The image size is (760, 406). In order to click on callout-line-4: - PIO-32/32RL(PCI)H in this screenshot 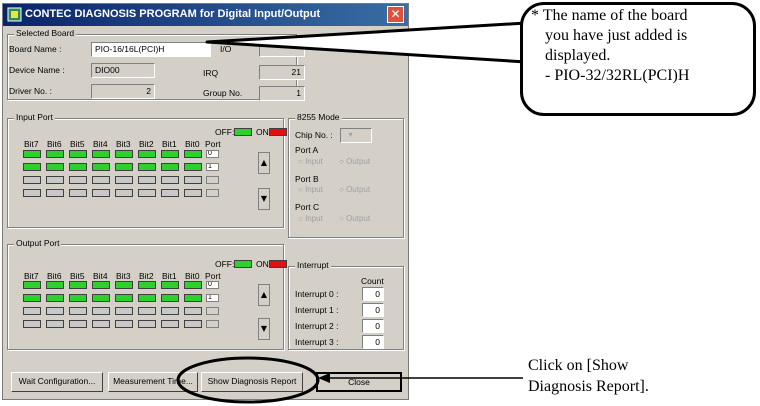, I will do `click(617, 75)`.